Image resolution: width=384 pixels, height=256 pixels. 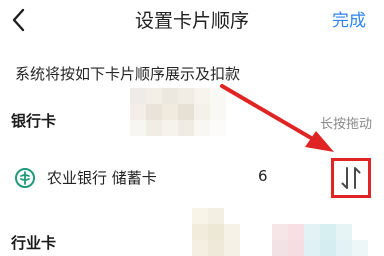 I want to click on page-title: 设置卡片顺序, so click(x=191, y=21).